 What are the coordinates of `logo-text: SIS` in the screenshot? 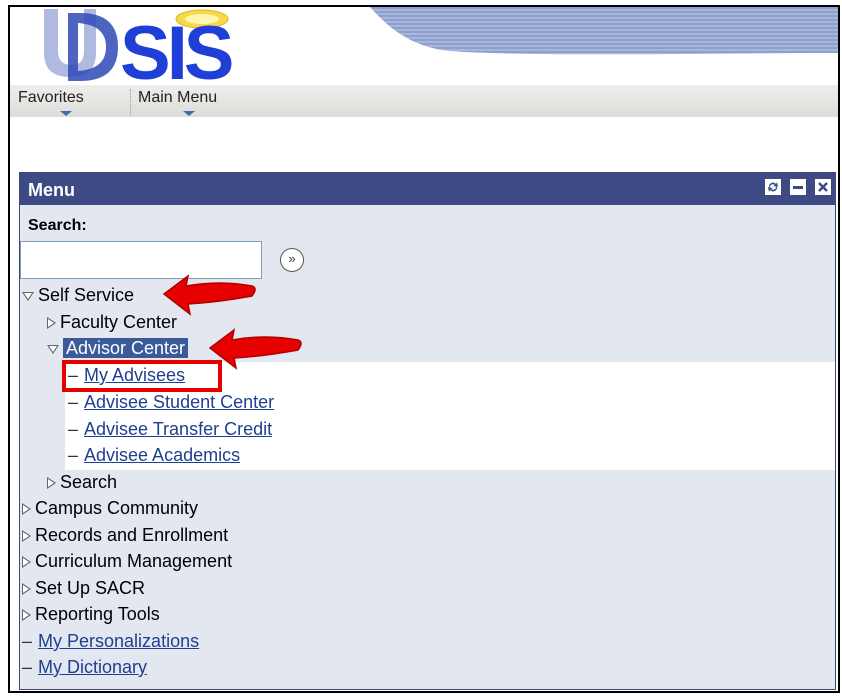 It's located at (176, 48).